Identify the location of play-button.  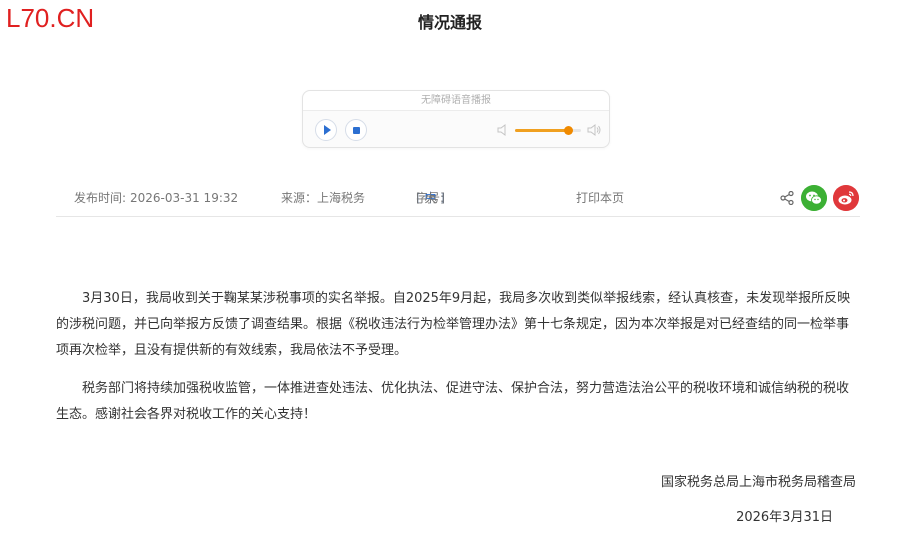
(326, 130).